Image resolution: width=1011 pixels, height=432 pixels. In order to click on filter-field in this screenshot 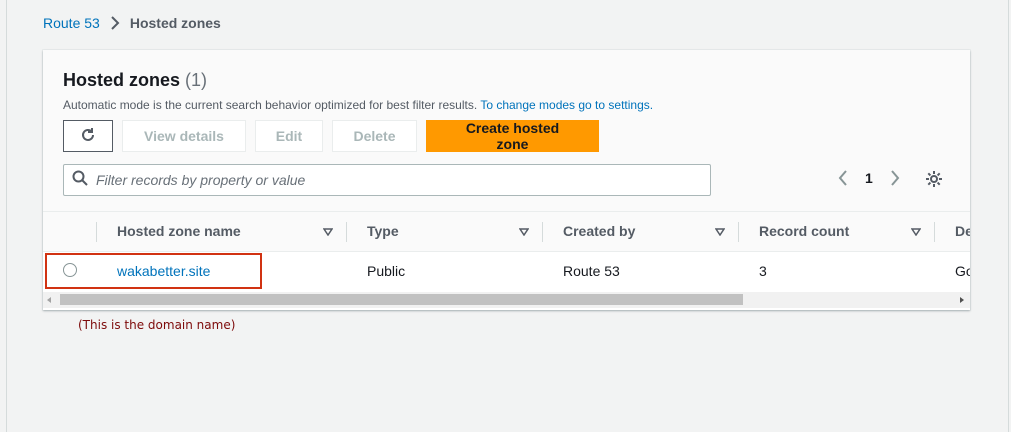, I will do `click(387, 180)`.